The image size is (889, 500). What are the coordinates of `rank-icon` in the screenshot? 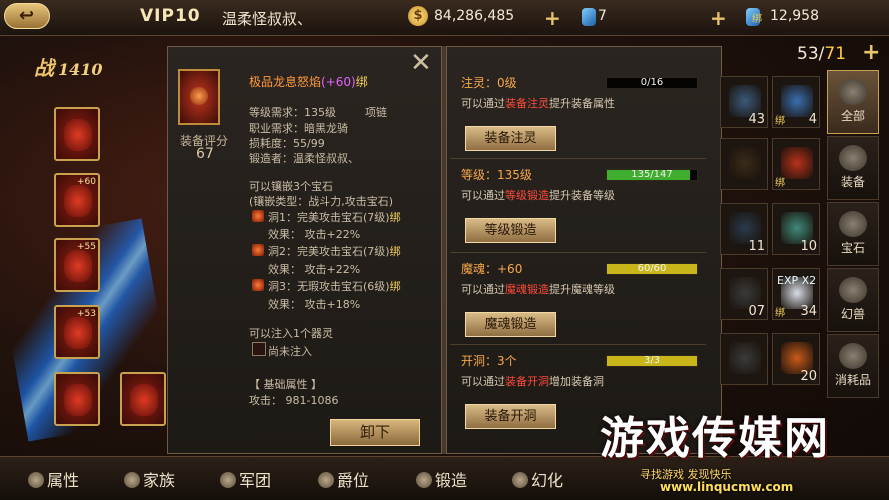 It's located at (326, 480).